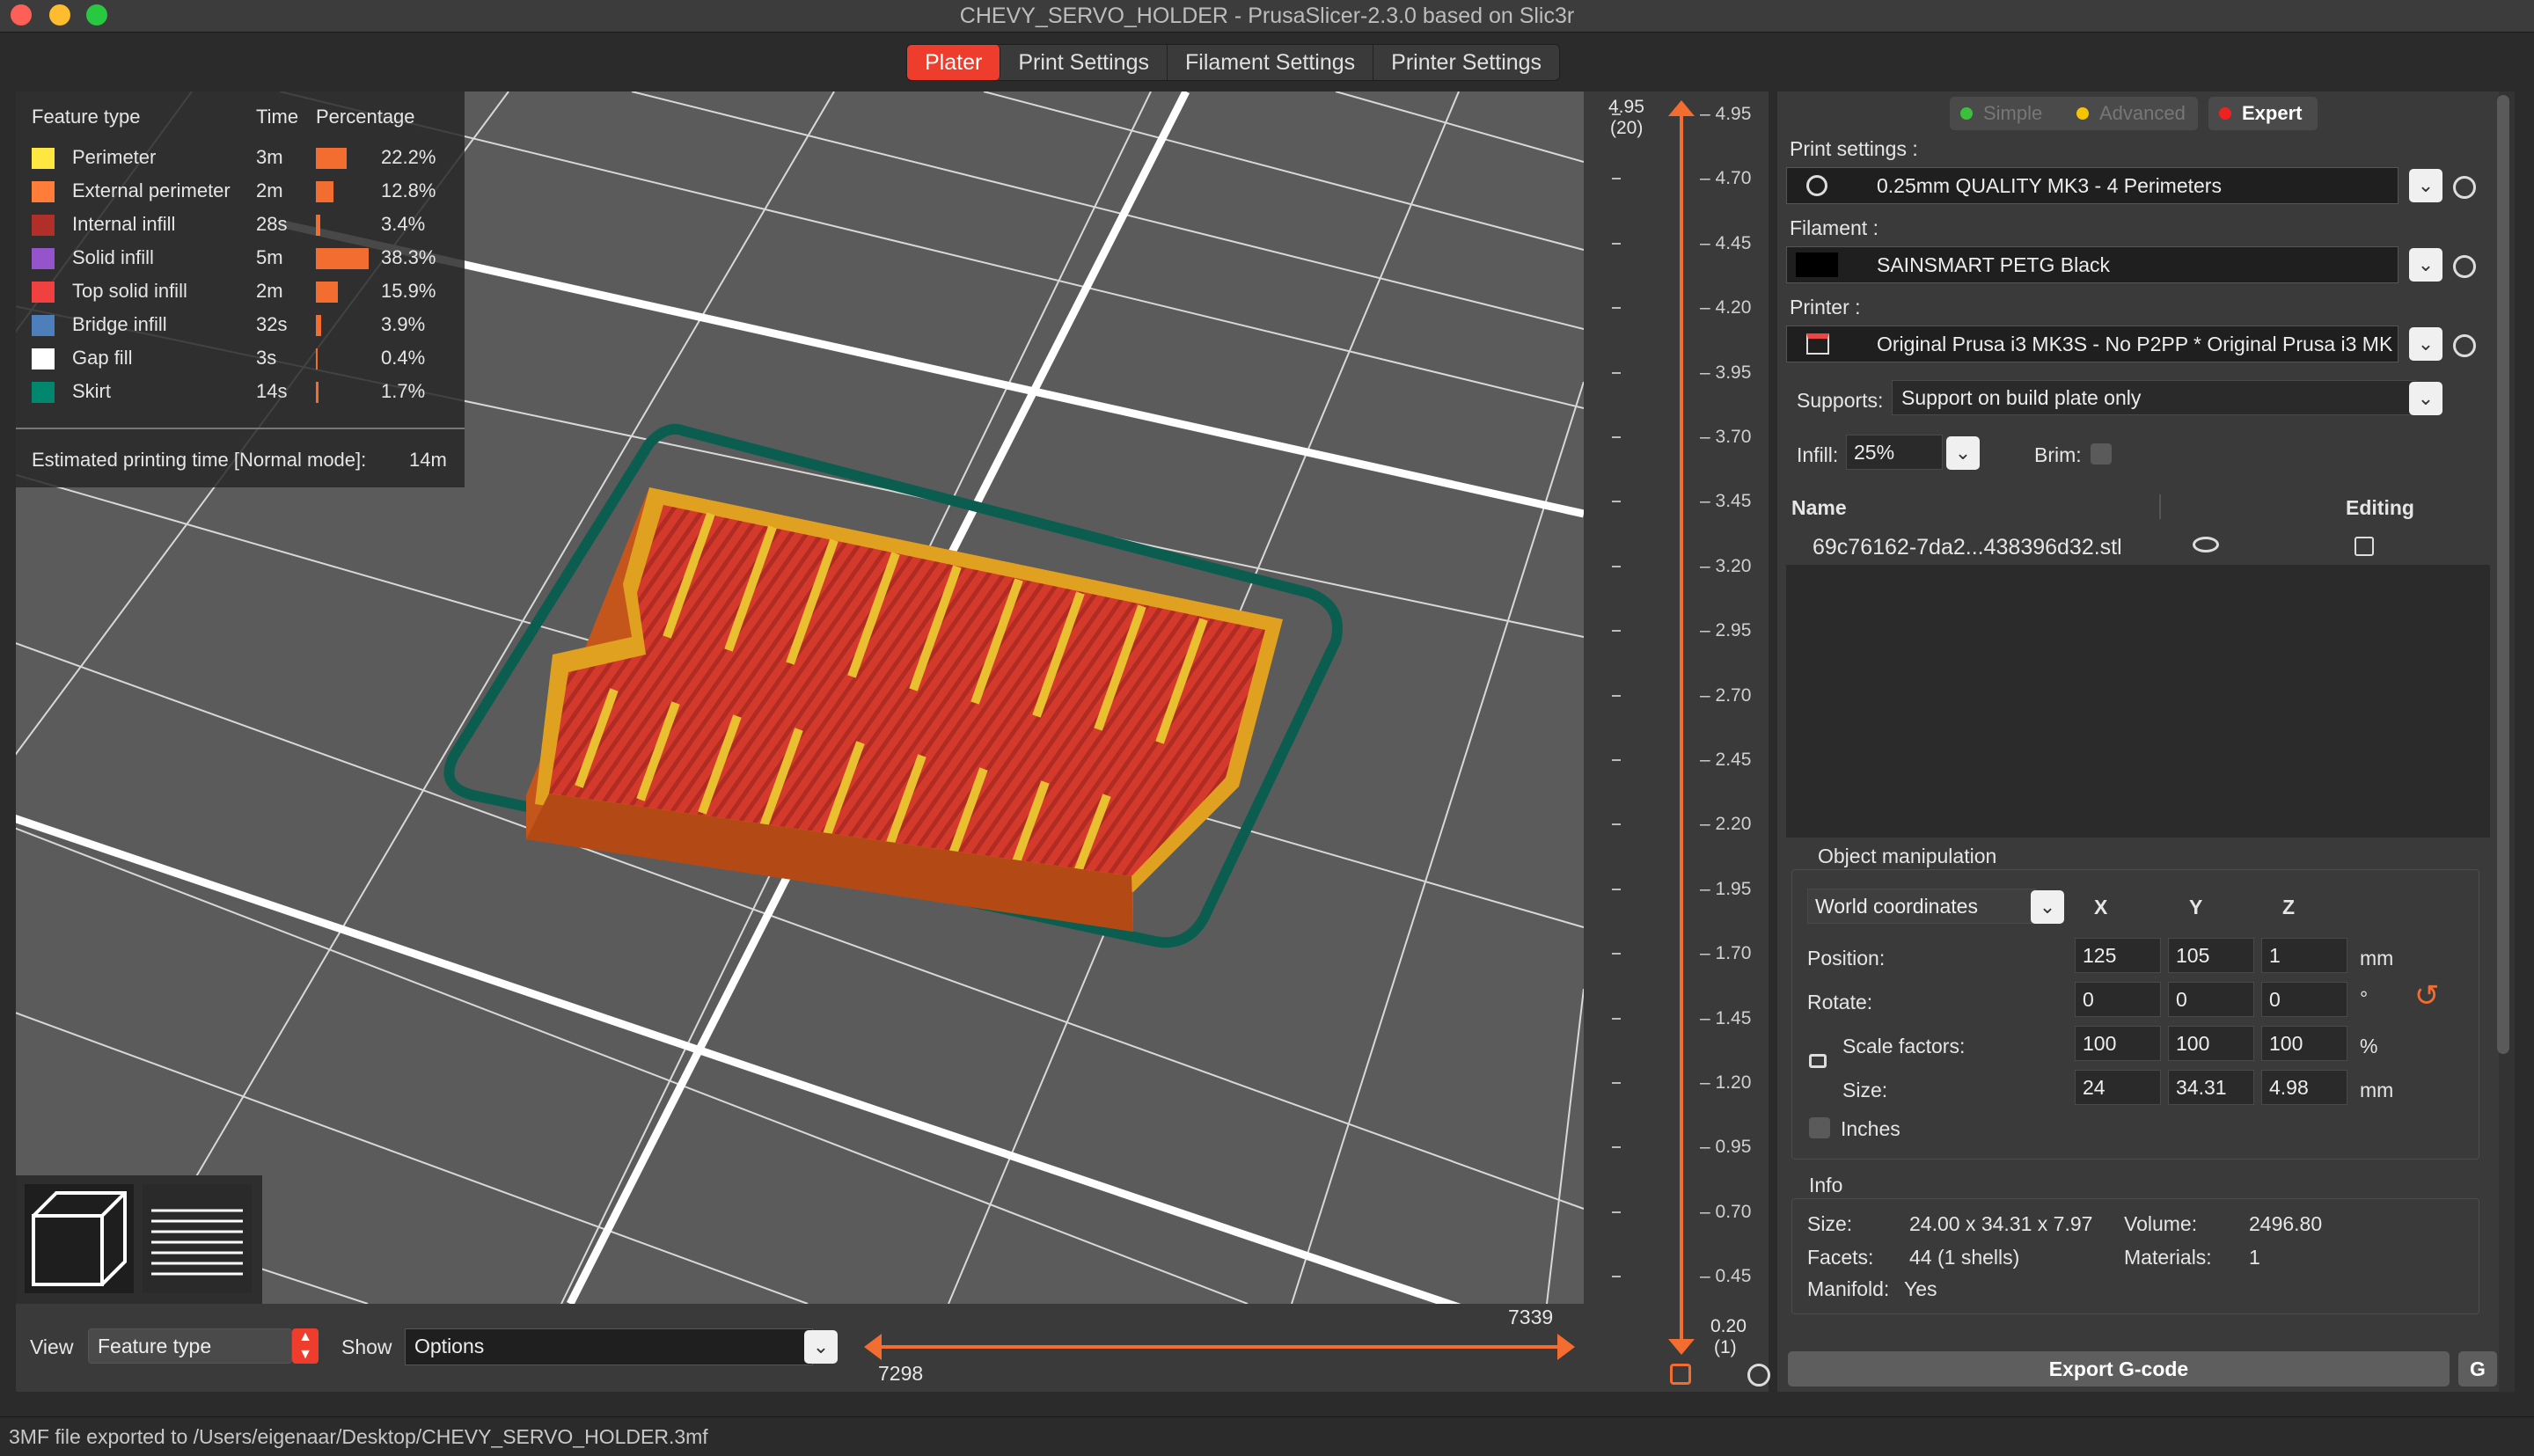 The width and height of the screenshot is (2534, 1456). Describe the element at coordinates (2425, 398) in the screenshot. I see `supports-chevron-icon: ⌄` at that location.